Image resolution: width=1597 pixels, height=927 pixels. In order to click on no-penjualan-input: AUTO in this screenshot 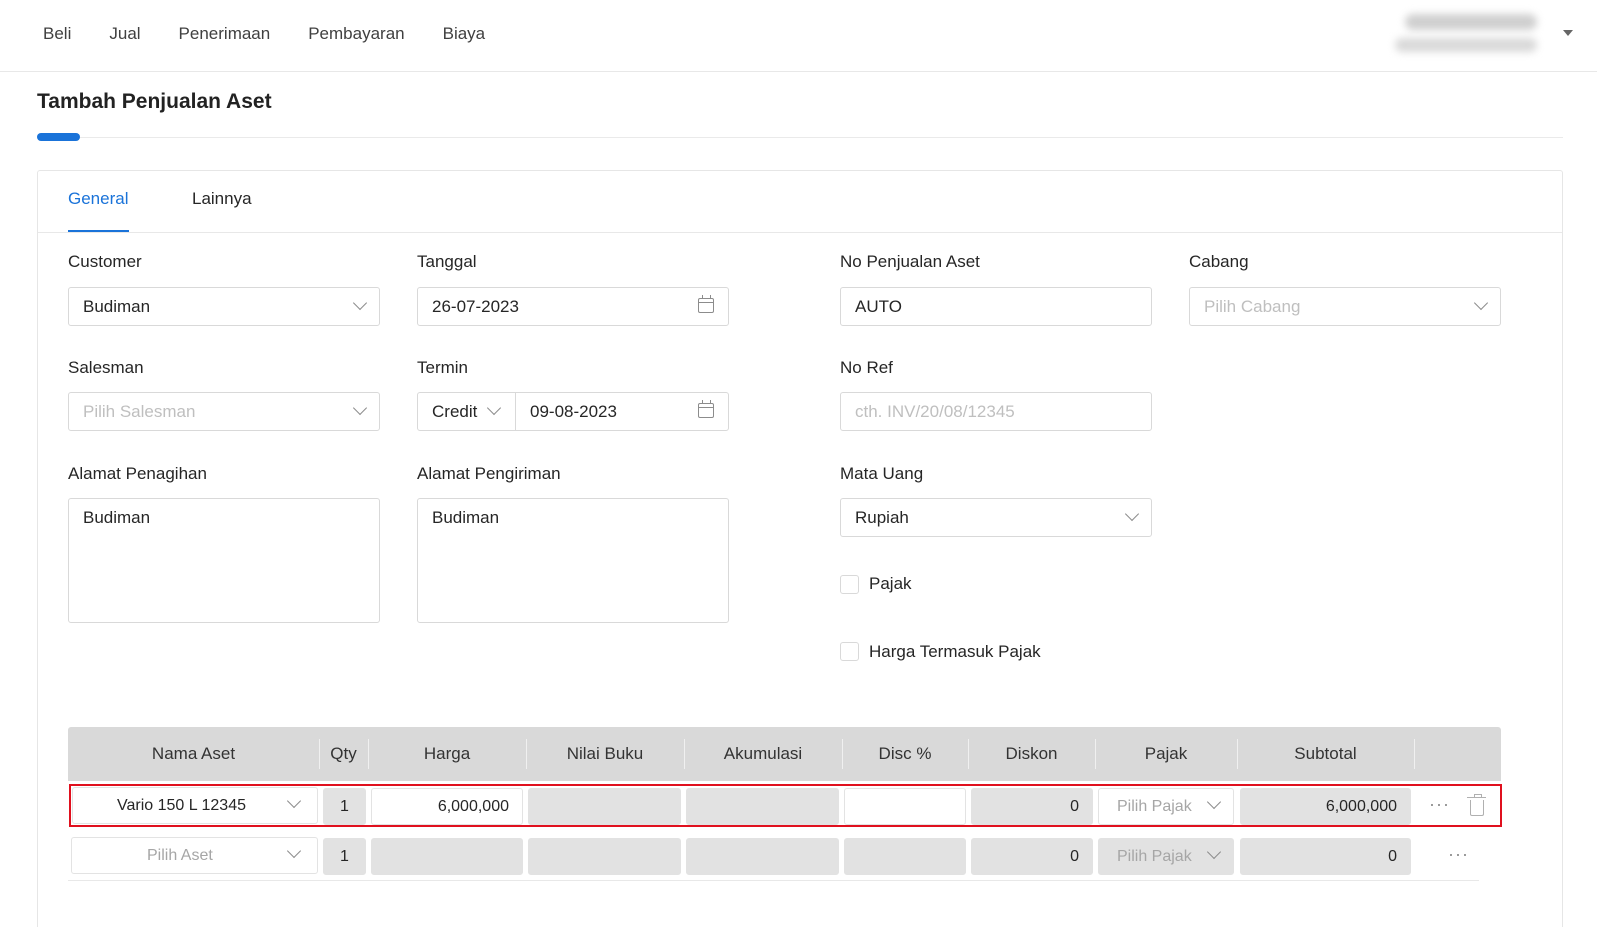, I will do `click(996, 306)`.